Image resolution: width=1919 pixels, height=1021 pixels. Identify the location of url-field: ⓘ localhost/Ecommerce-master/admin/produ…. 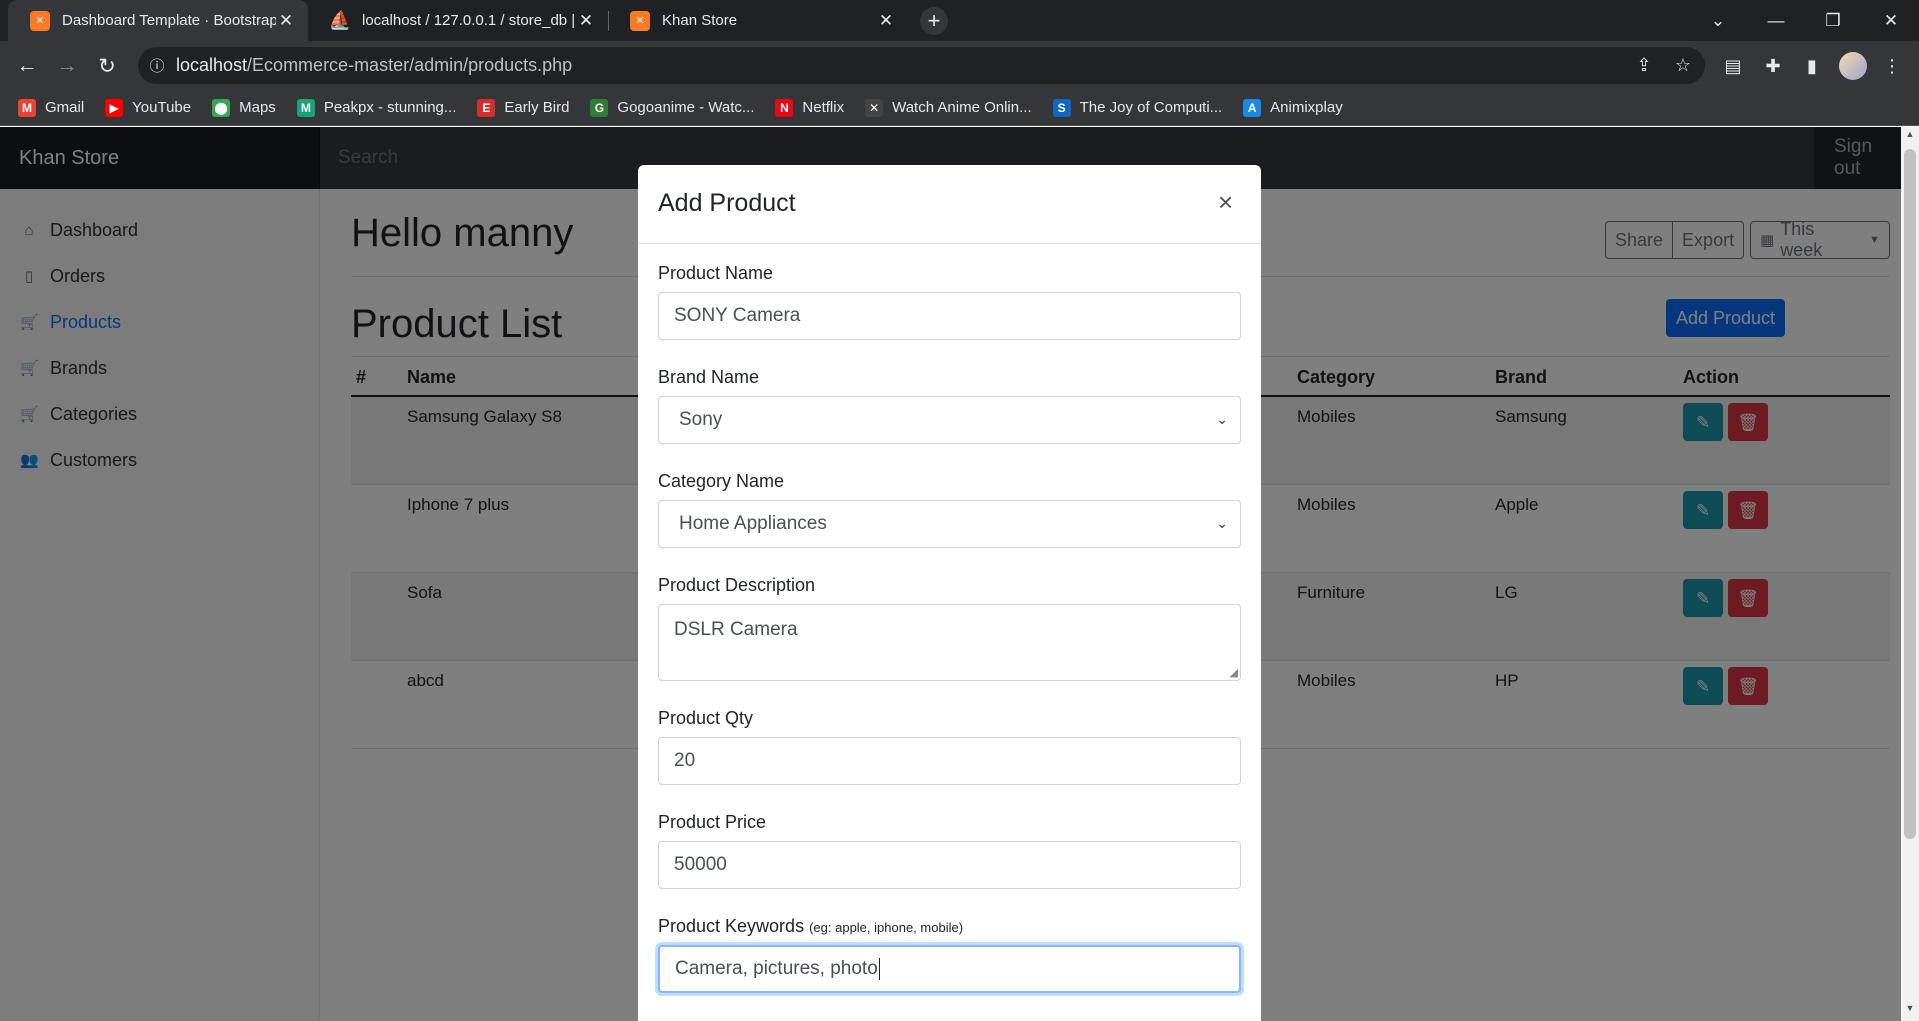
(921, 65).